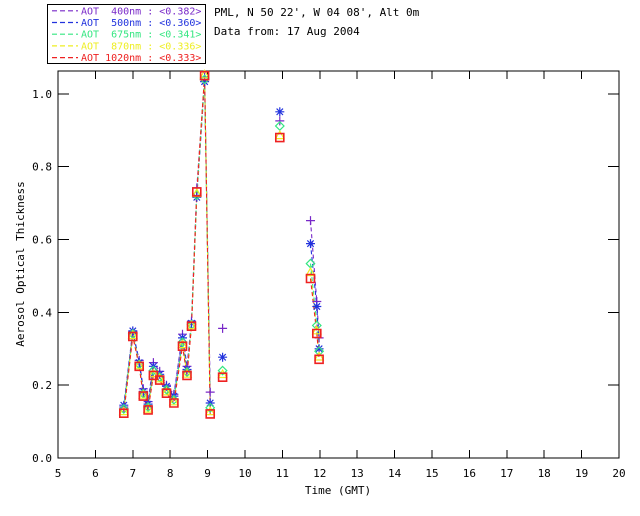  What do you see at coordinates (581, 473) in the screenshot?
I see `x-tick-label: 19` at bounding box center [581, 473].